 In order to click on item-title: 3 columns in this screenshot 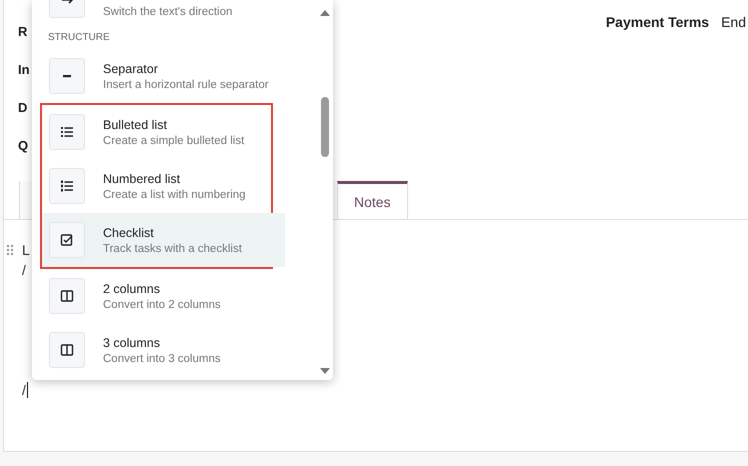, I will do `click(132, 343)`.